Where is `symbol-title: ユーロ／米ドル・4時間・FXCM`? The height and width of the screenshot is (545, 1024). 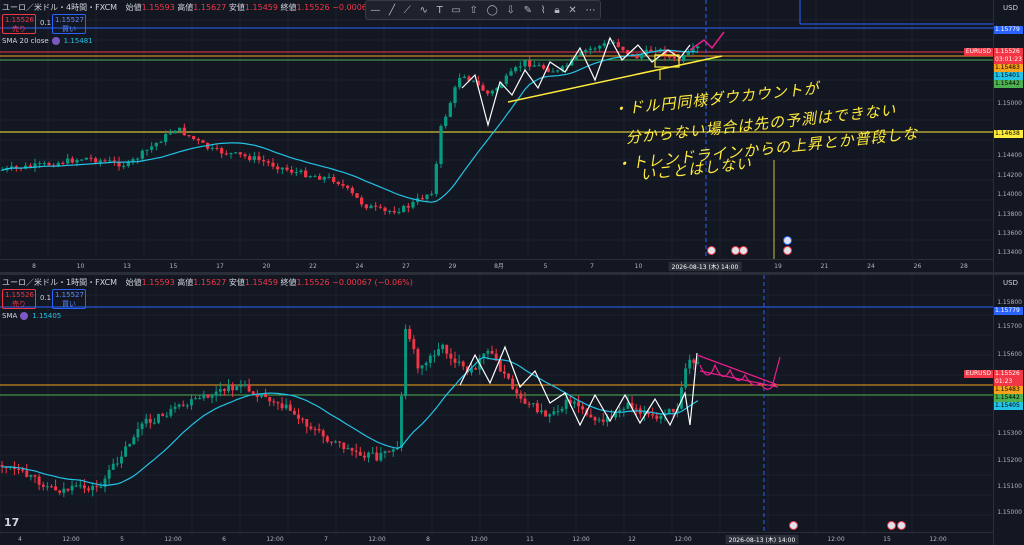
symbol-title: ユーロ／米ドル・4時間・FXCM is located at coordinates (59, 7).